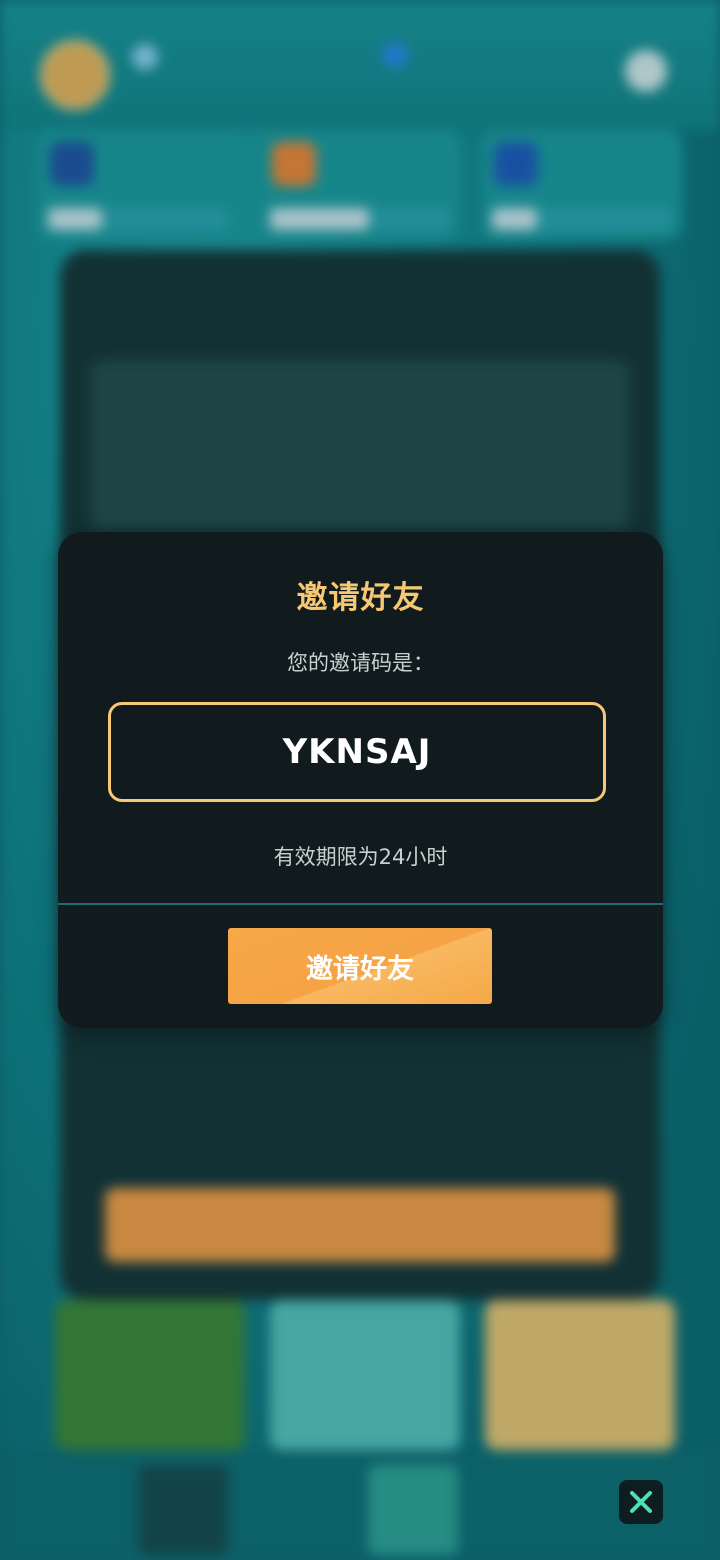  I want to click on divider, so click(360, 904).